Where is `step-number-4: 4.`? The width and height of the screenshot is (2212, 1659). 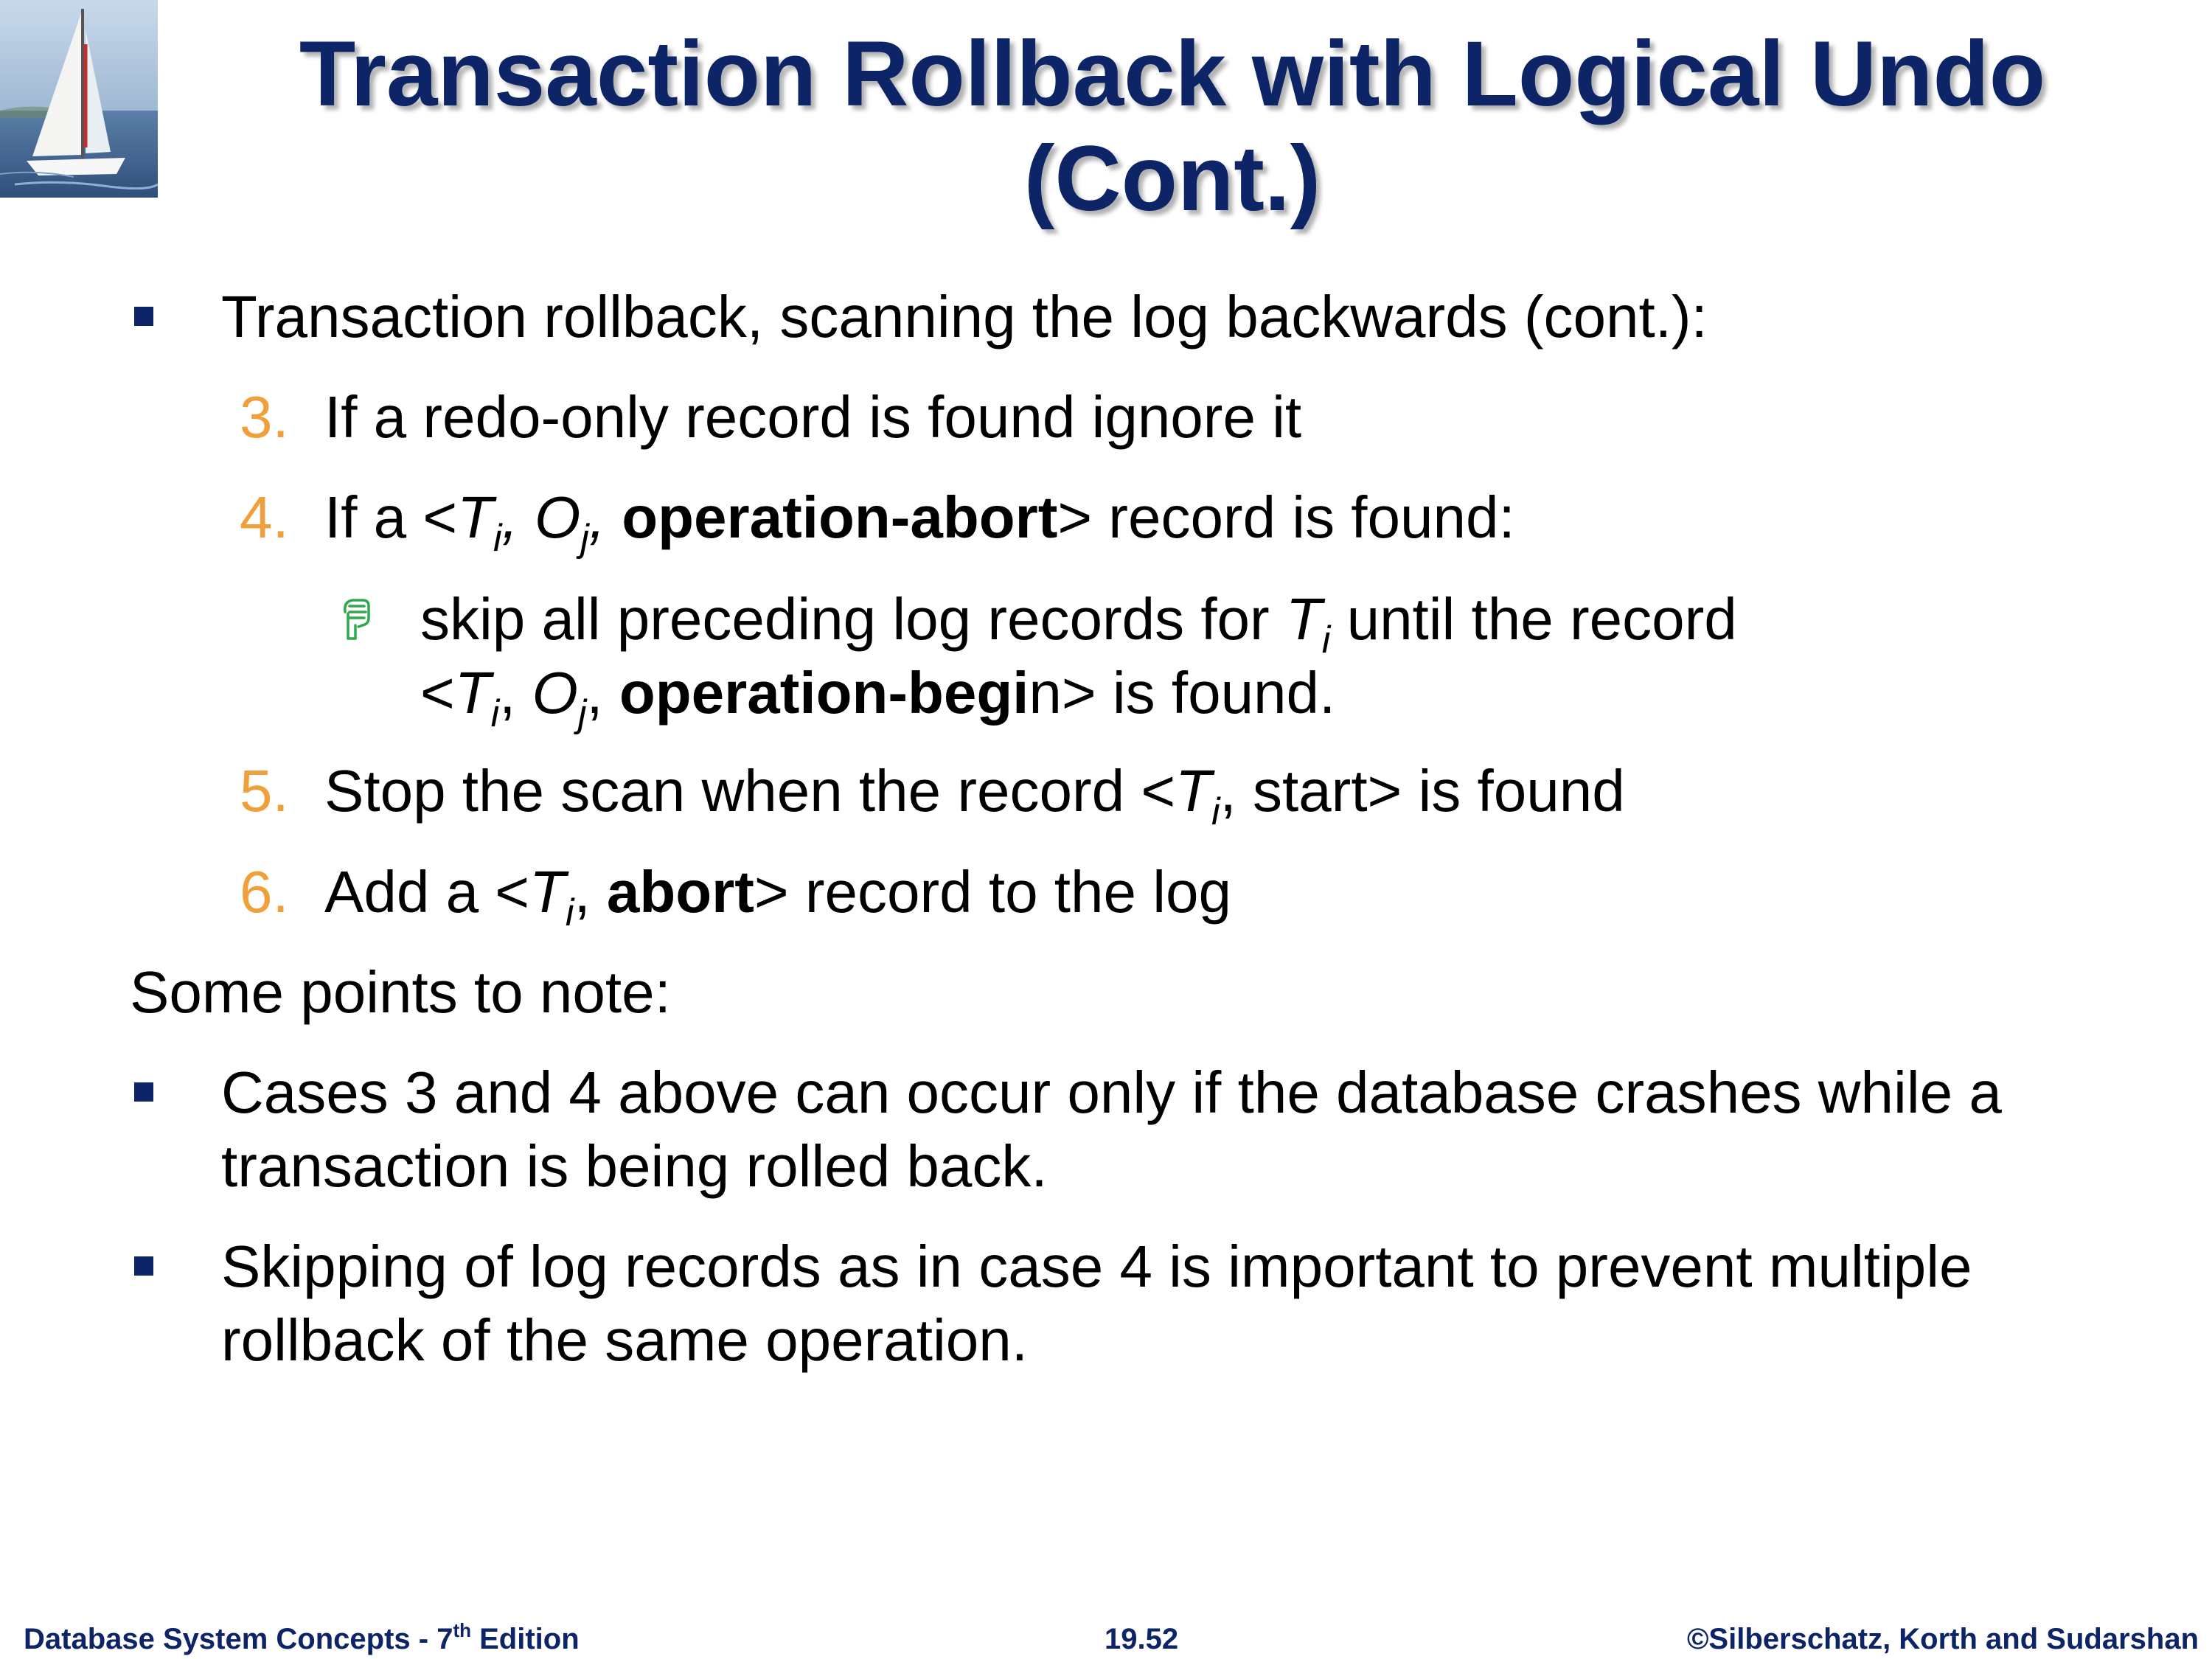 step-number-4: 4. is located at coordinates (264, 517).